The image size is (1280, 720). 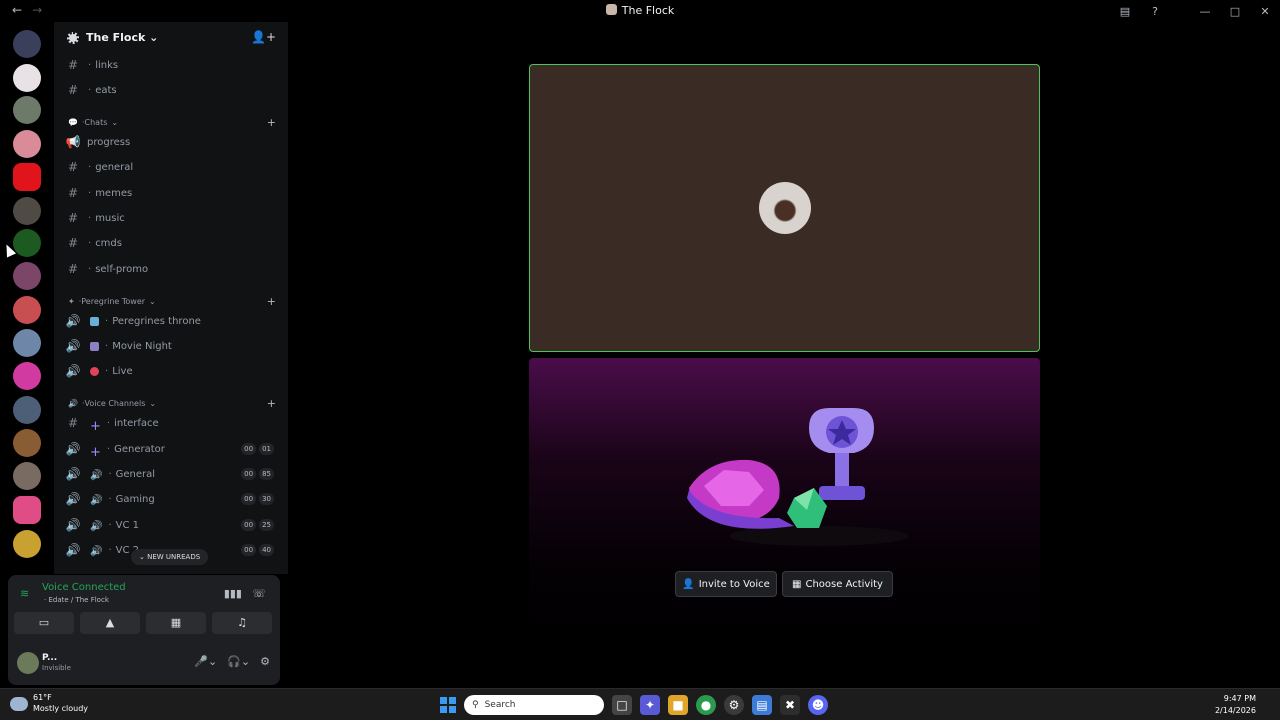 What do you see at coordinates (170, 557) in the screenshot?
I see `new-unreads-button: ⌄ NEW UNREADS` at bounding box center [170, 557].